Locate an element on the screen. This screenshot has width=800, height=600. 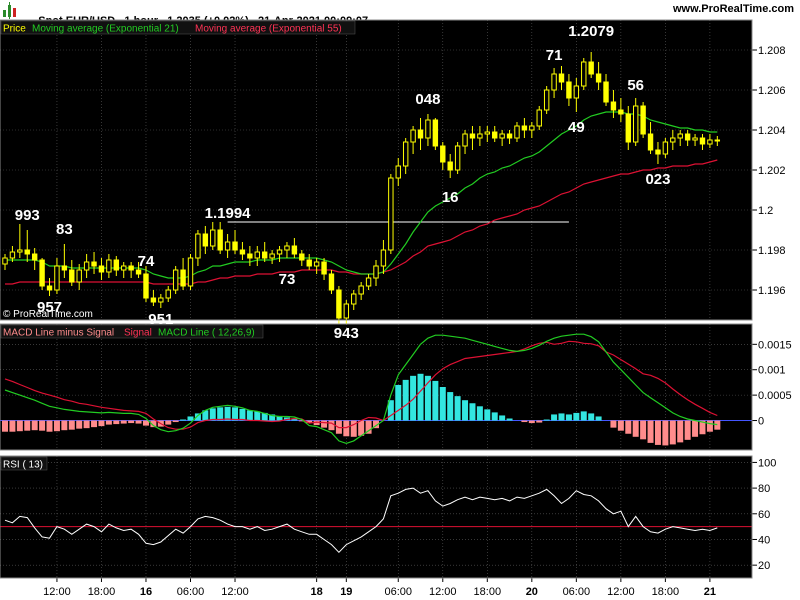
legend-ema55: Moving average (Exponential 55) is located at coordinates (268, 29).